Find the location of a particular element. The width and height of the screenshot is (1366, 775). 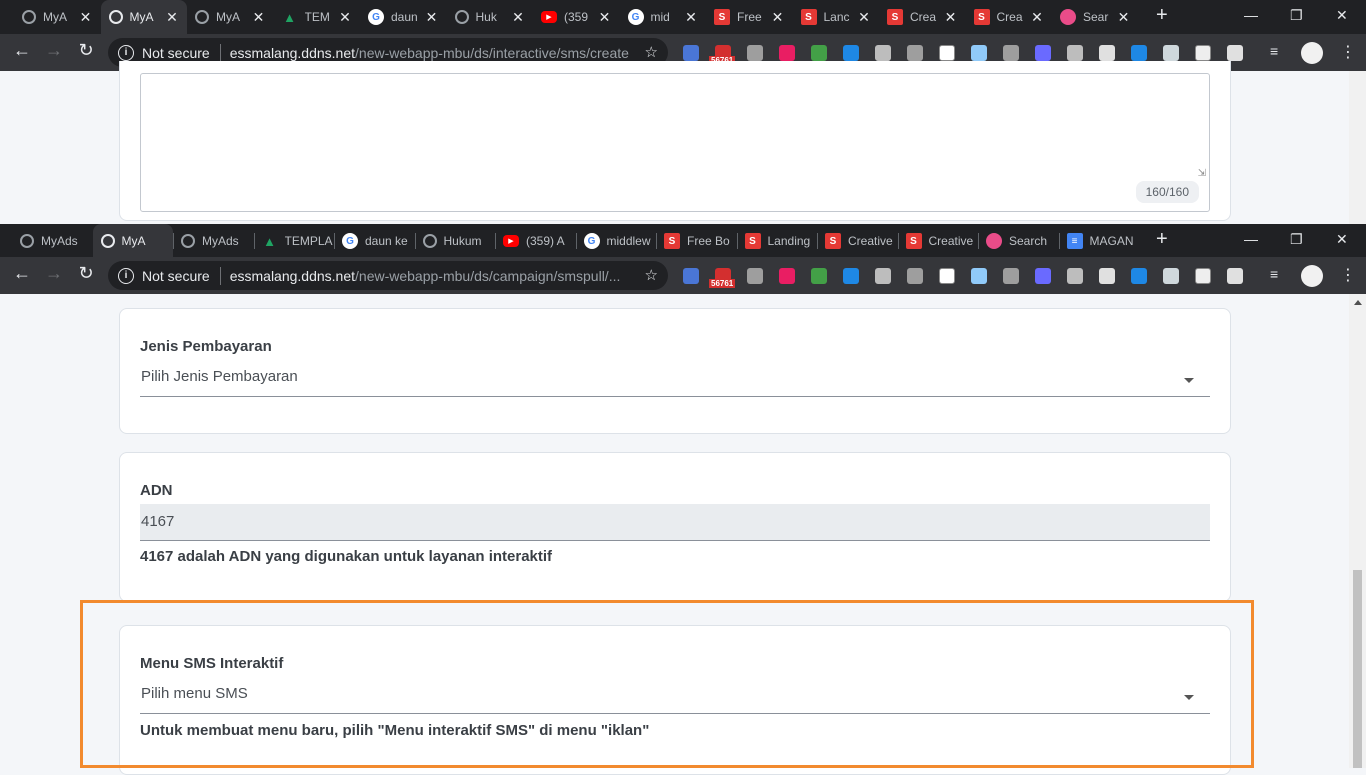

browser-tab: Gmiddlew is located at coordinates (616, 241).